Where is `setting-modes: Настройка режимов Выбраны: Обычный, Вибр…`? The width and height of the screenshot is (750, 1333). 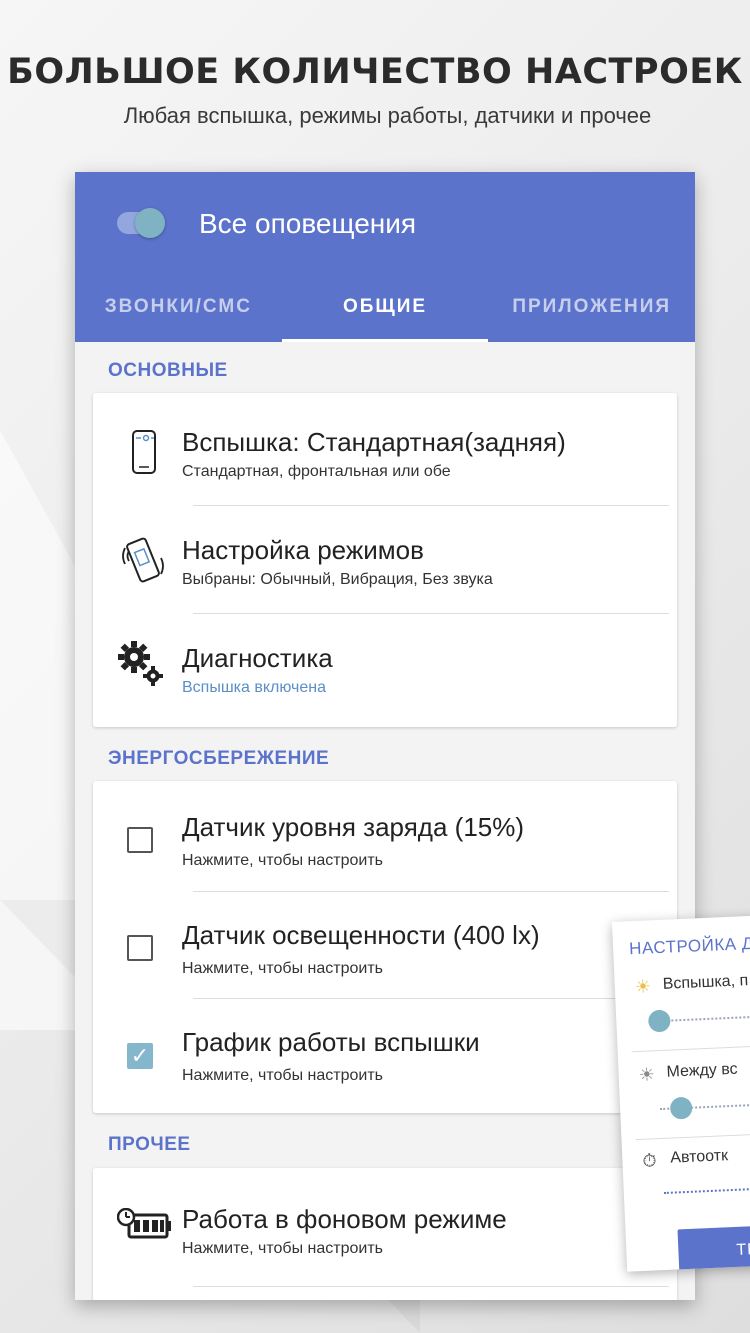
setting-modes: Настройка режимов Выбраны: Обычный, Вибр… is located at coordinates (385, 560).